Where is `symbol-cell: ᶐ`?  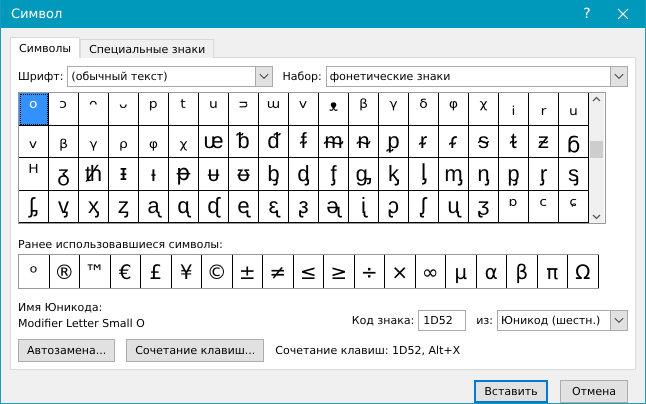
symbol-cell: ᶐ is located at coordinates (184, 206).